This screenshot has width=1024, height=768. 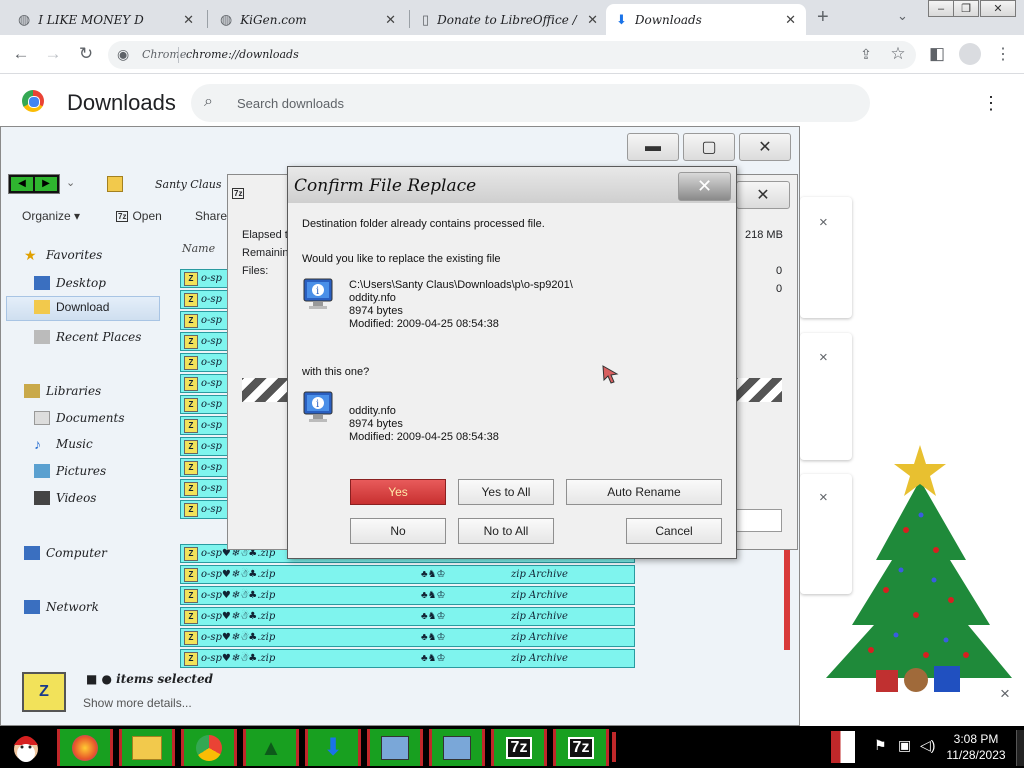 What do you see at coordinates (308, 19) in the screenshot?
I see `tab-kigen: ◍ KiGen.com ✕` at bounding box center [308, 19].